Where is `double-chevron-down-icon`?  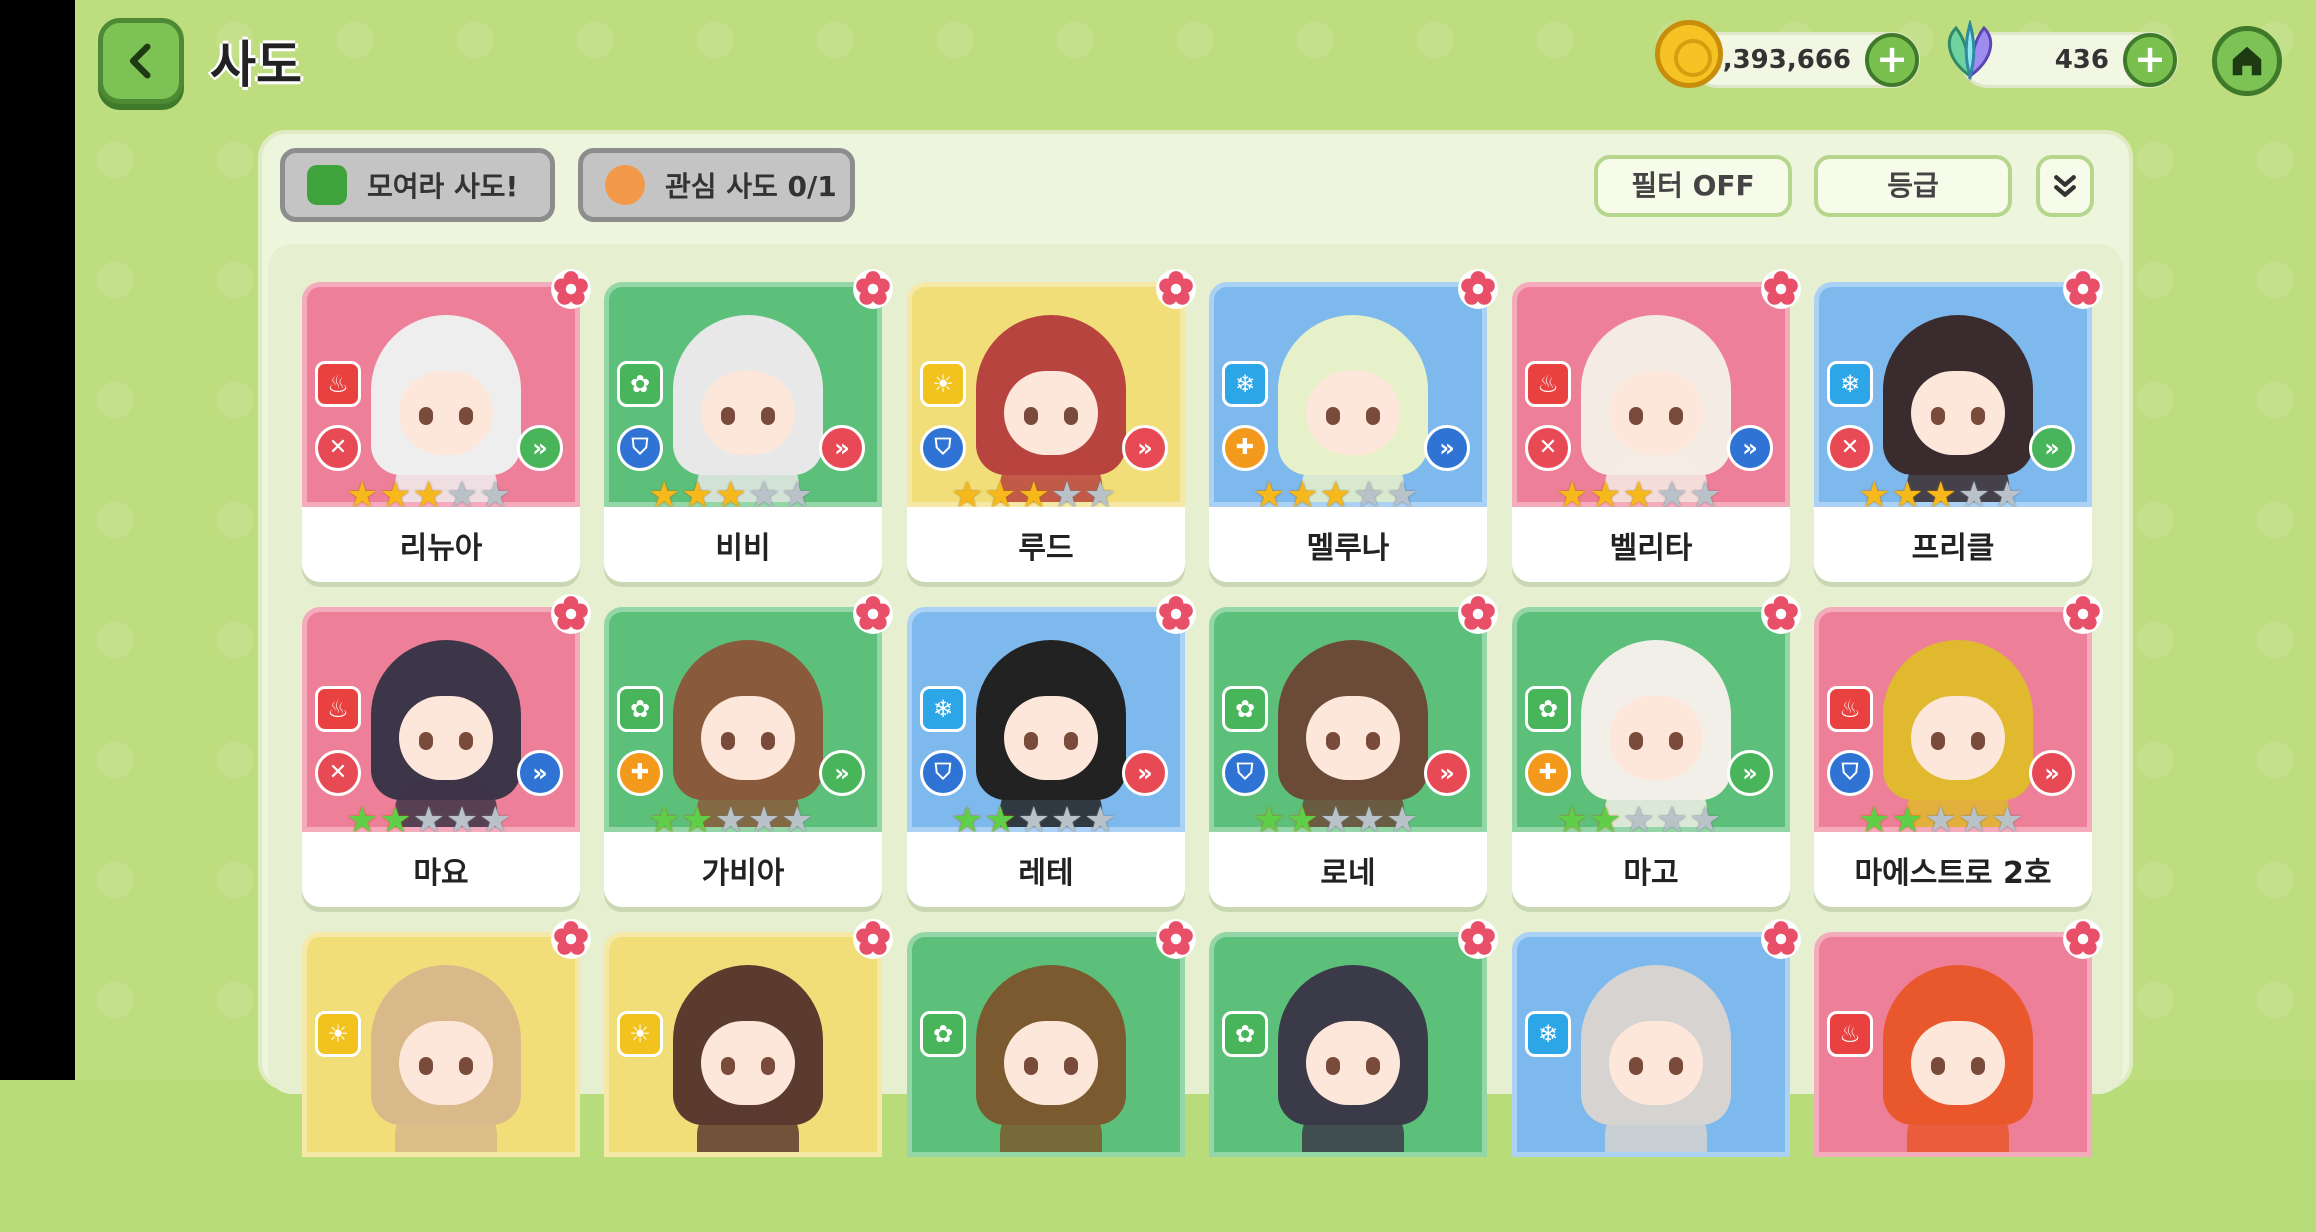
double-chevron-down-icon is located at coordinates (2065, 186).